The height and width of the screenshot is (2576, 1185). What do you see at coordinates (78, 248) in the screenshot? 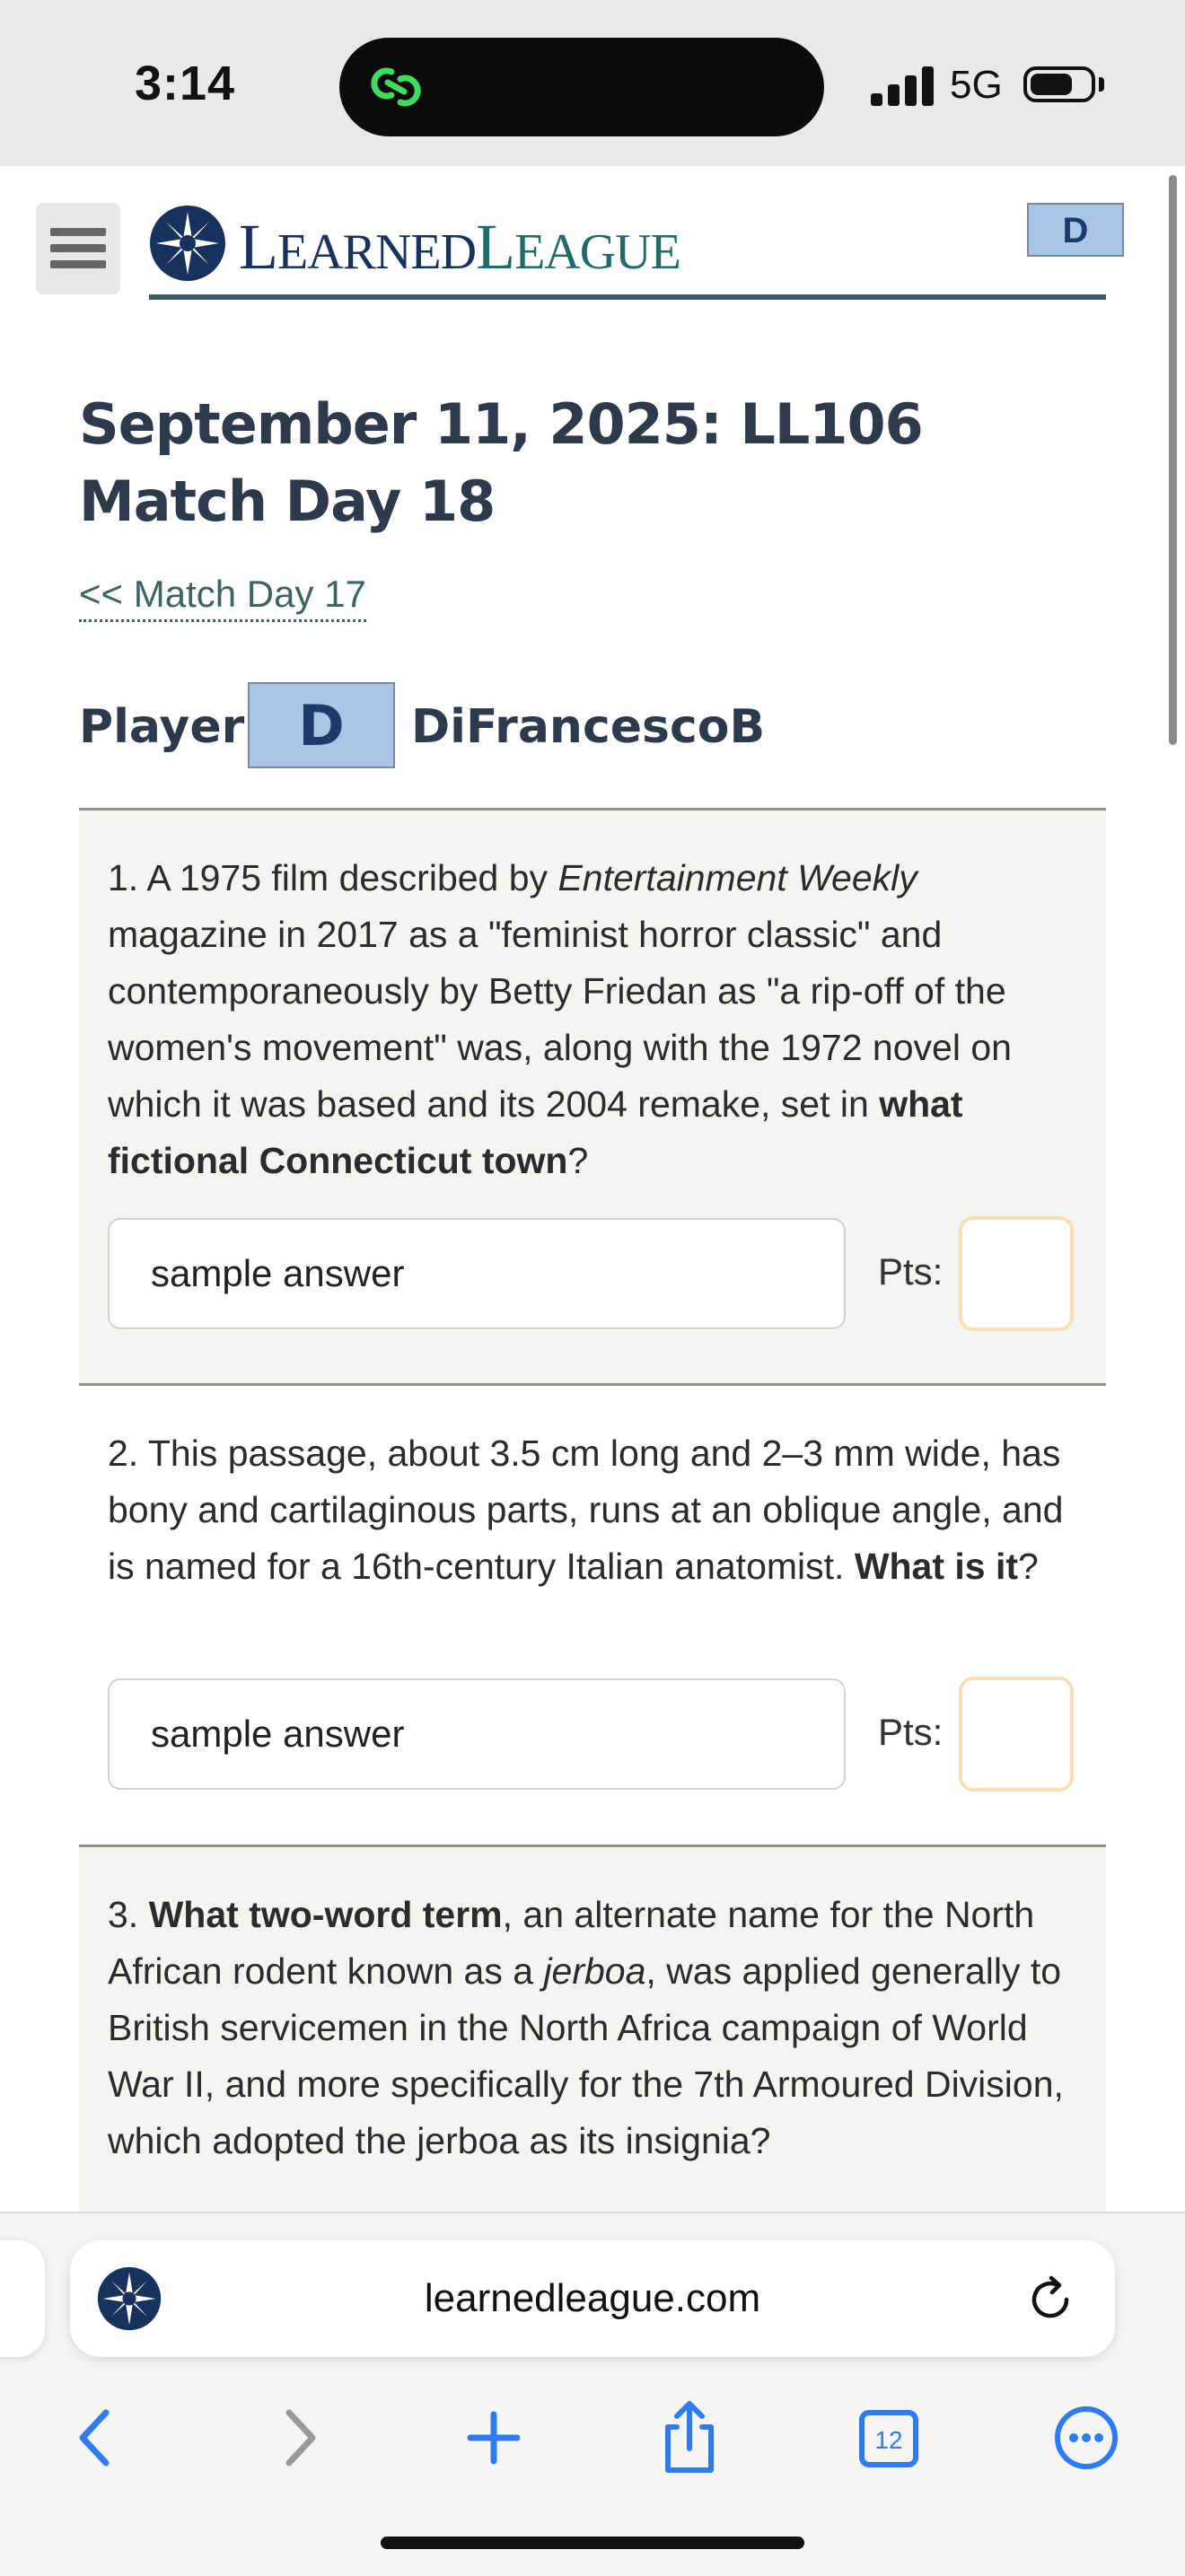
I see `hamburger-menu-button` at bounding box center [78, 248].